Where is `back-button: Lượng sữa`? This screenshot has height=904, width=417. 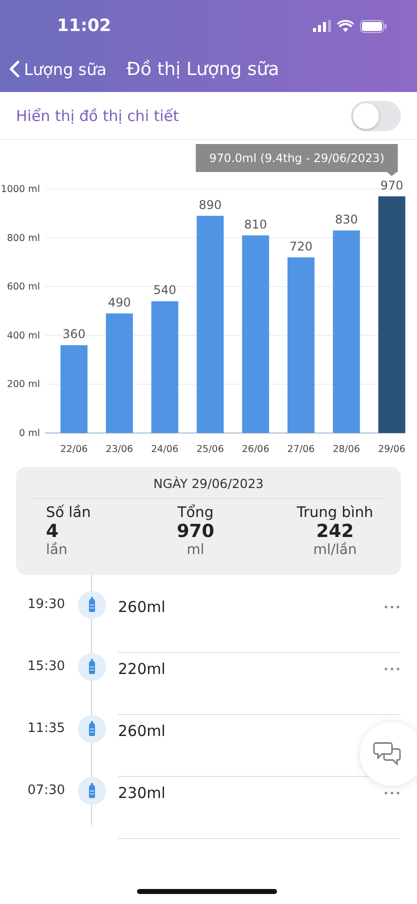 back-button: Lượng sữa is located at coordinates (58, 69).